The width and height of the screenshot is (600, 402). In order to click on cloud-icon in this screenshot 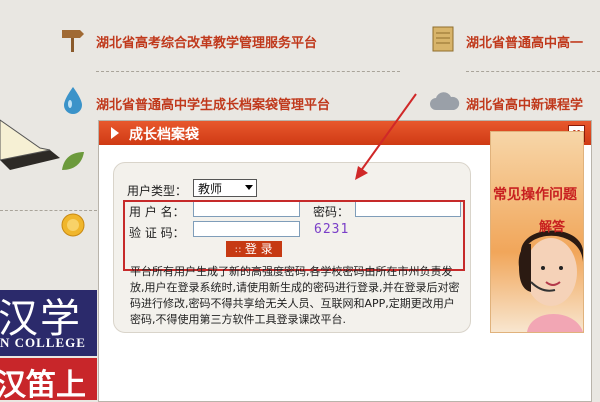, I will do `click(444, 104)`.